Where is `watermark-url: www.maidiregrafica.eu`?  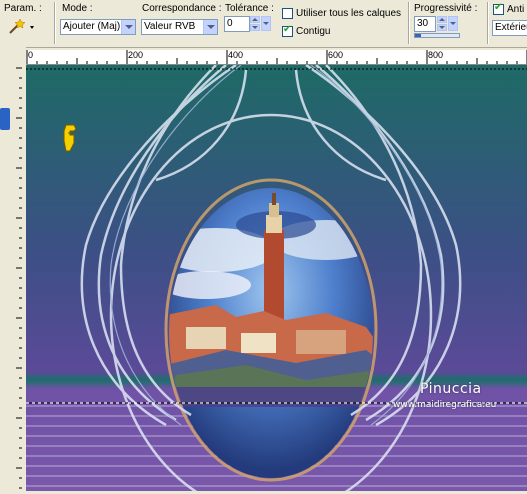
watermark-url: www.maidiregrafica.eu is located at coordinates (445, 405).